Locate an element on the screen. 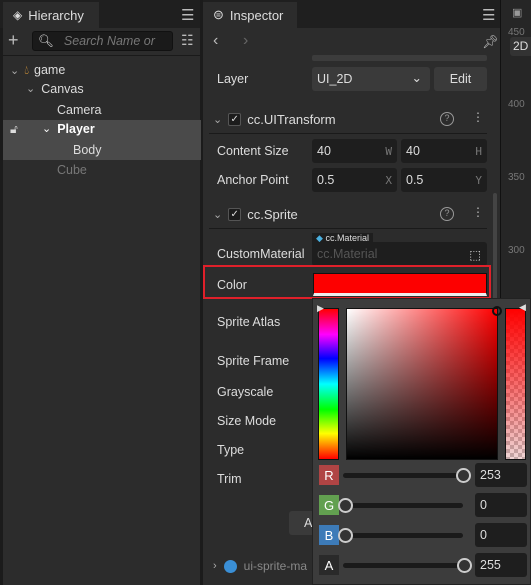 This screenshot has width=531, height=585. anchor-y-input: 0.5 Y is located at coordinates (444, 180).